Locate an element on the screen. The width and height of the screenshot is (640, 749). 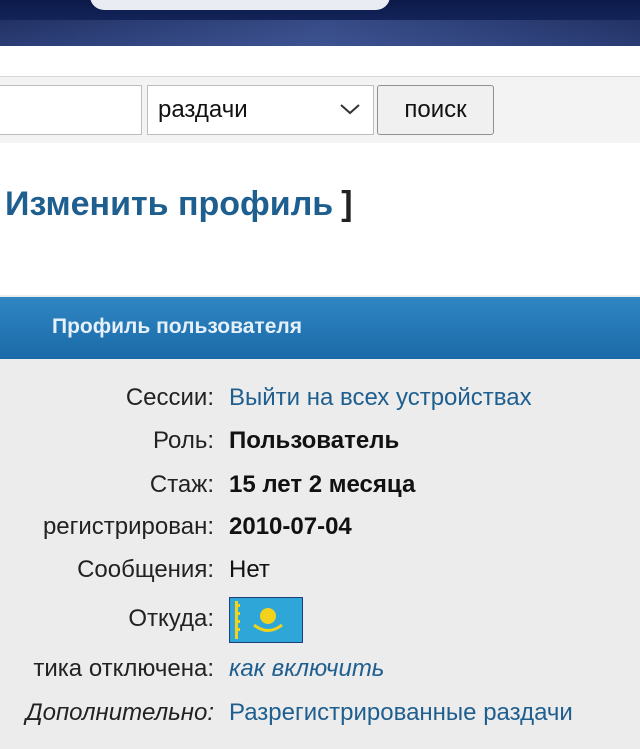
banner-stripe is located at coordinates (320, 33).